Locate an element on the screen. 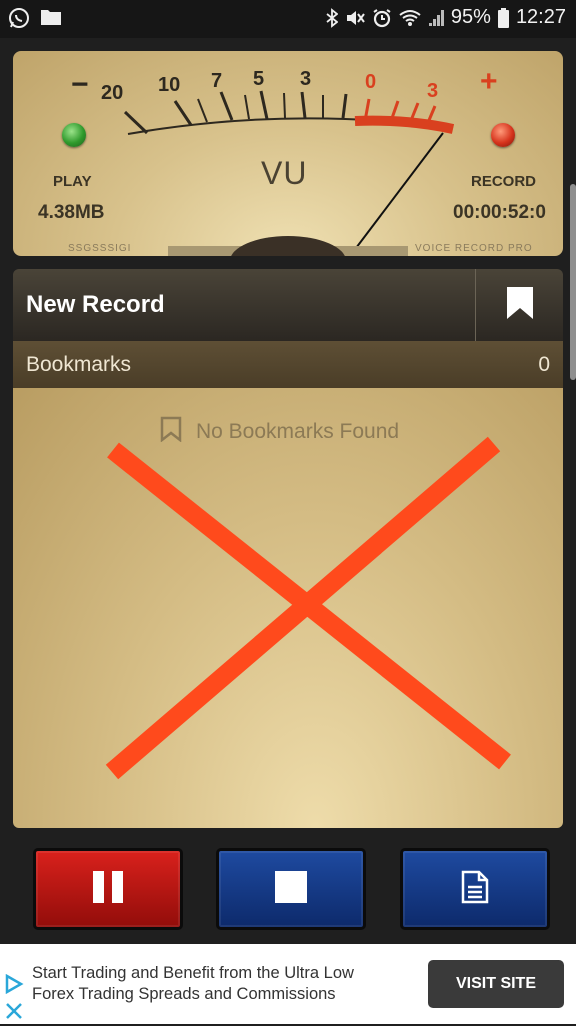  clock: 12:27 is located at coordinates (540, 17).